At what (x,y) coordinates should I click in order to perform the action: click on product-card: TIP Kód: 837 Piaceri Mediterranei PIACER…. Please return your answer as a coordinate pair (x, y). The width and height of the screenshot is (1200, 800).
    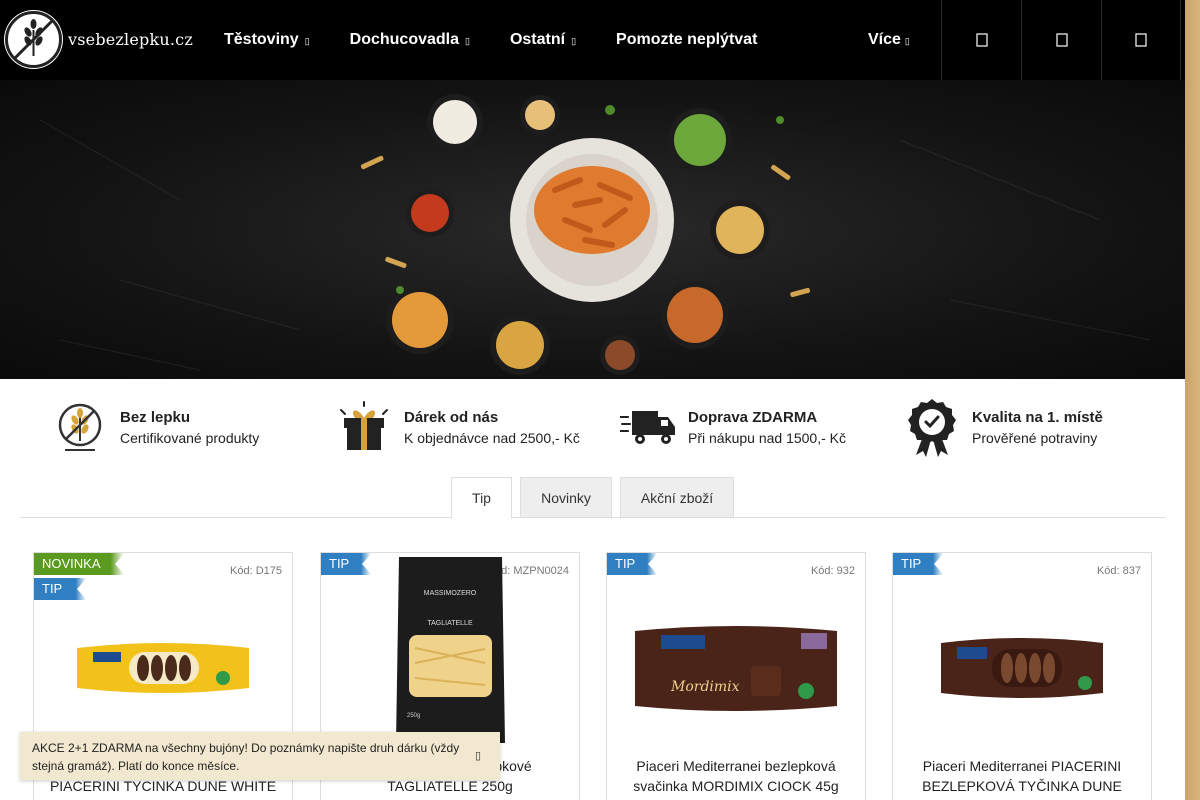
    Looking at the image, I should click on (1022, 676).